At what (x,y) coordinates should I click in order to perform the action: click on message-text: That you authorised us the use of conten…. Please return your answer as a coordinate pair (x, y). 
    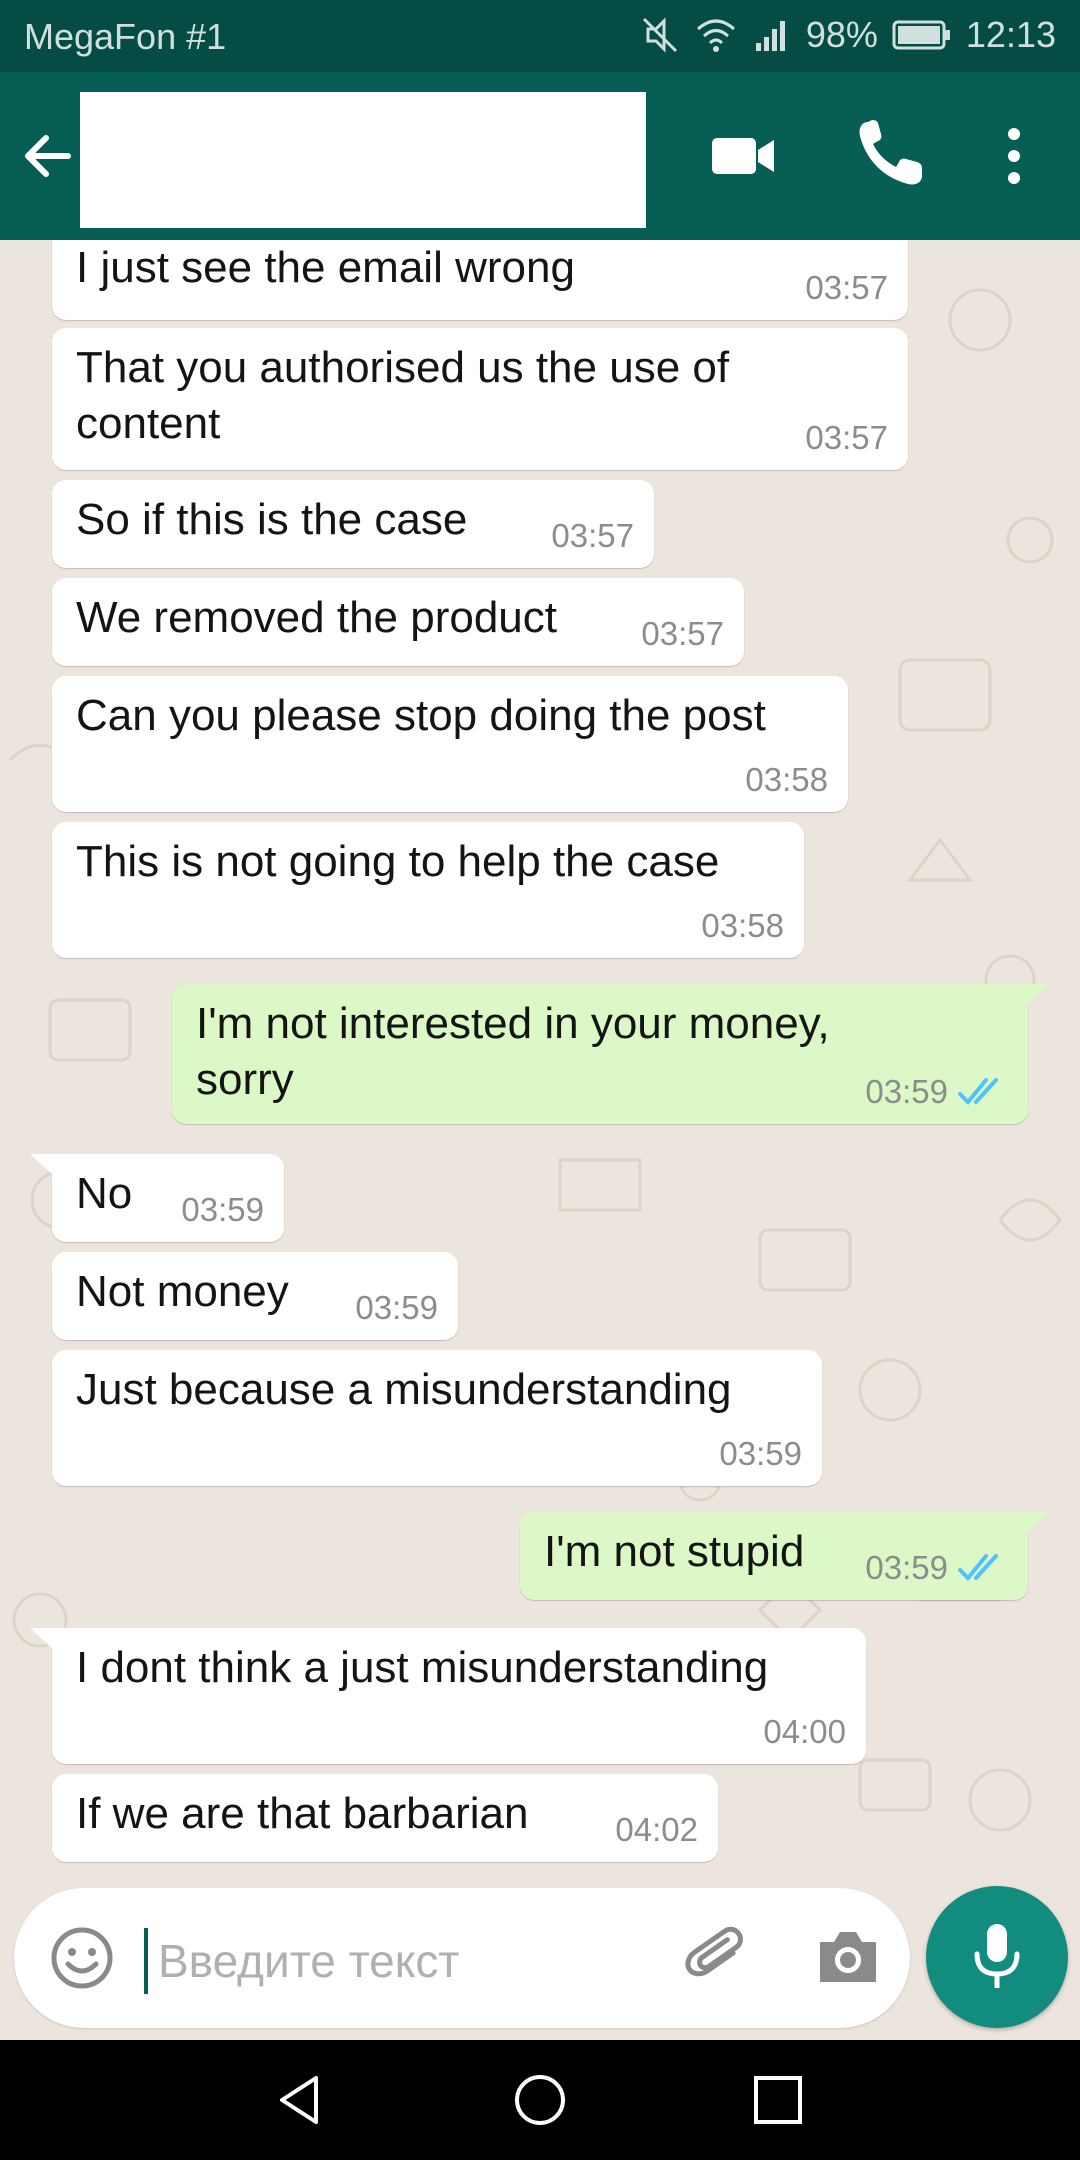
    Looking at the image, I should click on (403, 395).